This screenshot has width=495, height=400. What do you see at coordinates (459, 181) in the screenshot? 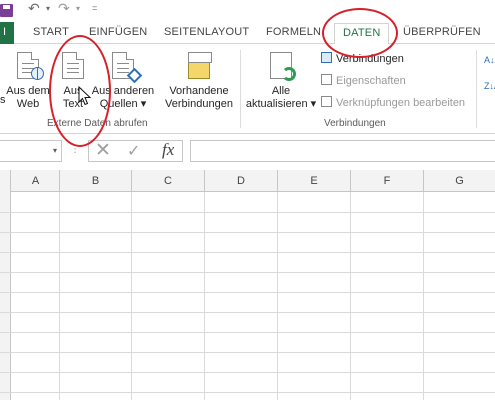
I see `column-header: G` at bounding box center [459, 181].